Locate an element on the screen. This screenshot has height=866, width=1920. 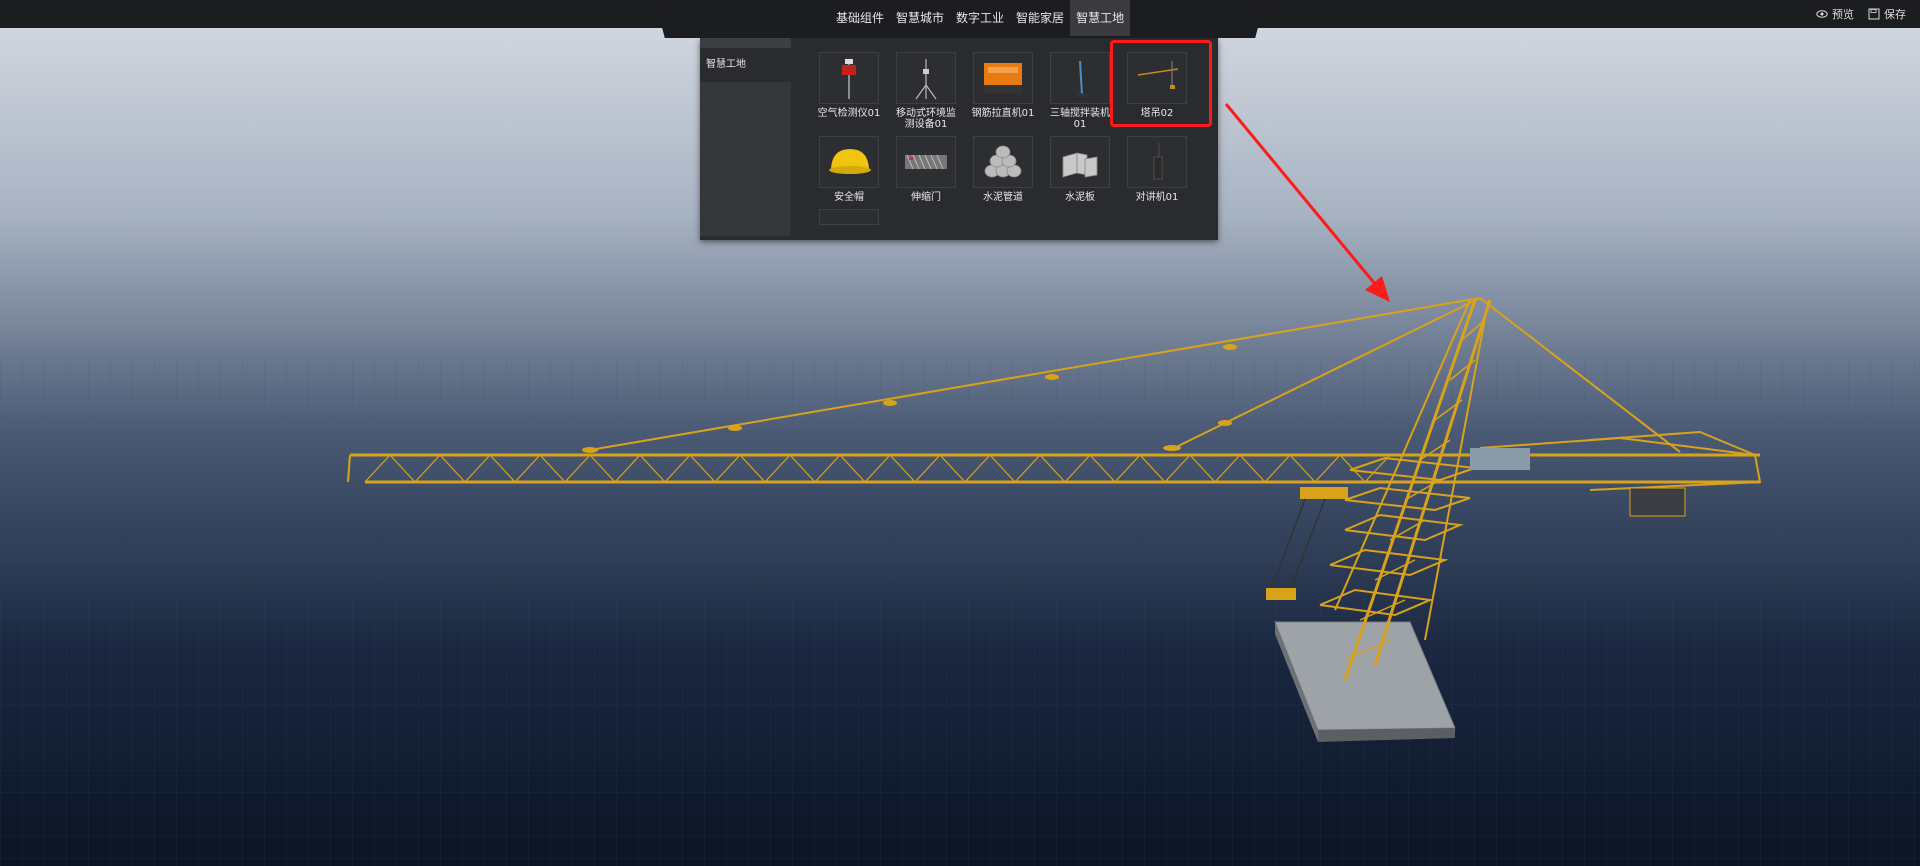
three-axis-mixer-icon is located at coordinates (1082, 78).